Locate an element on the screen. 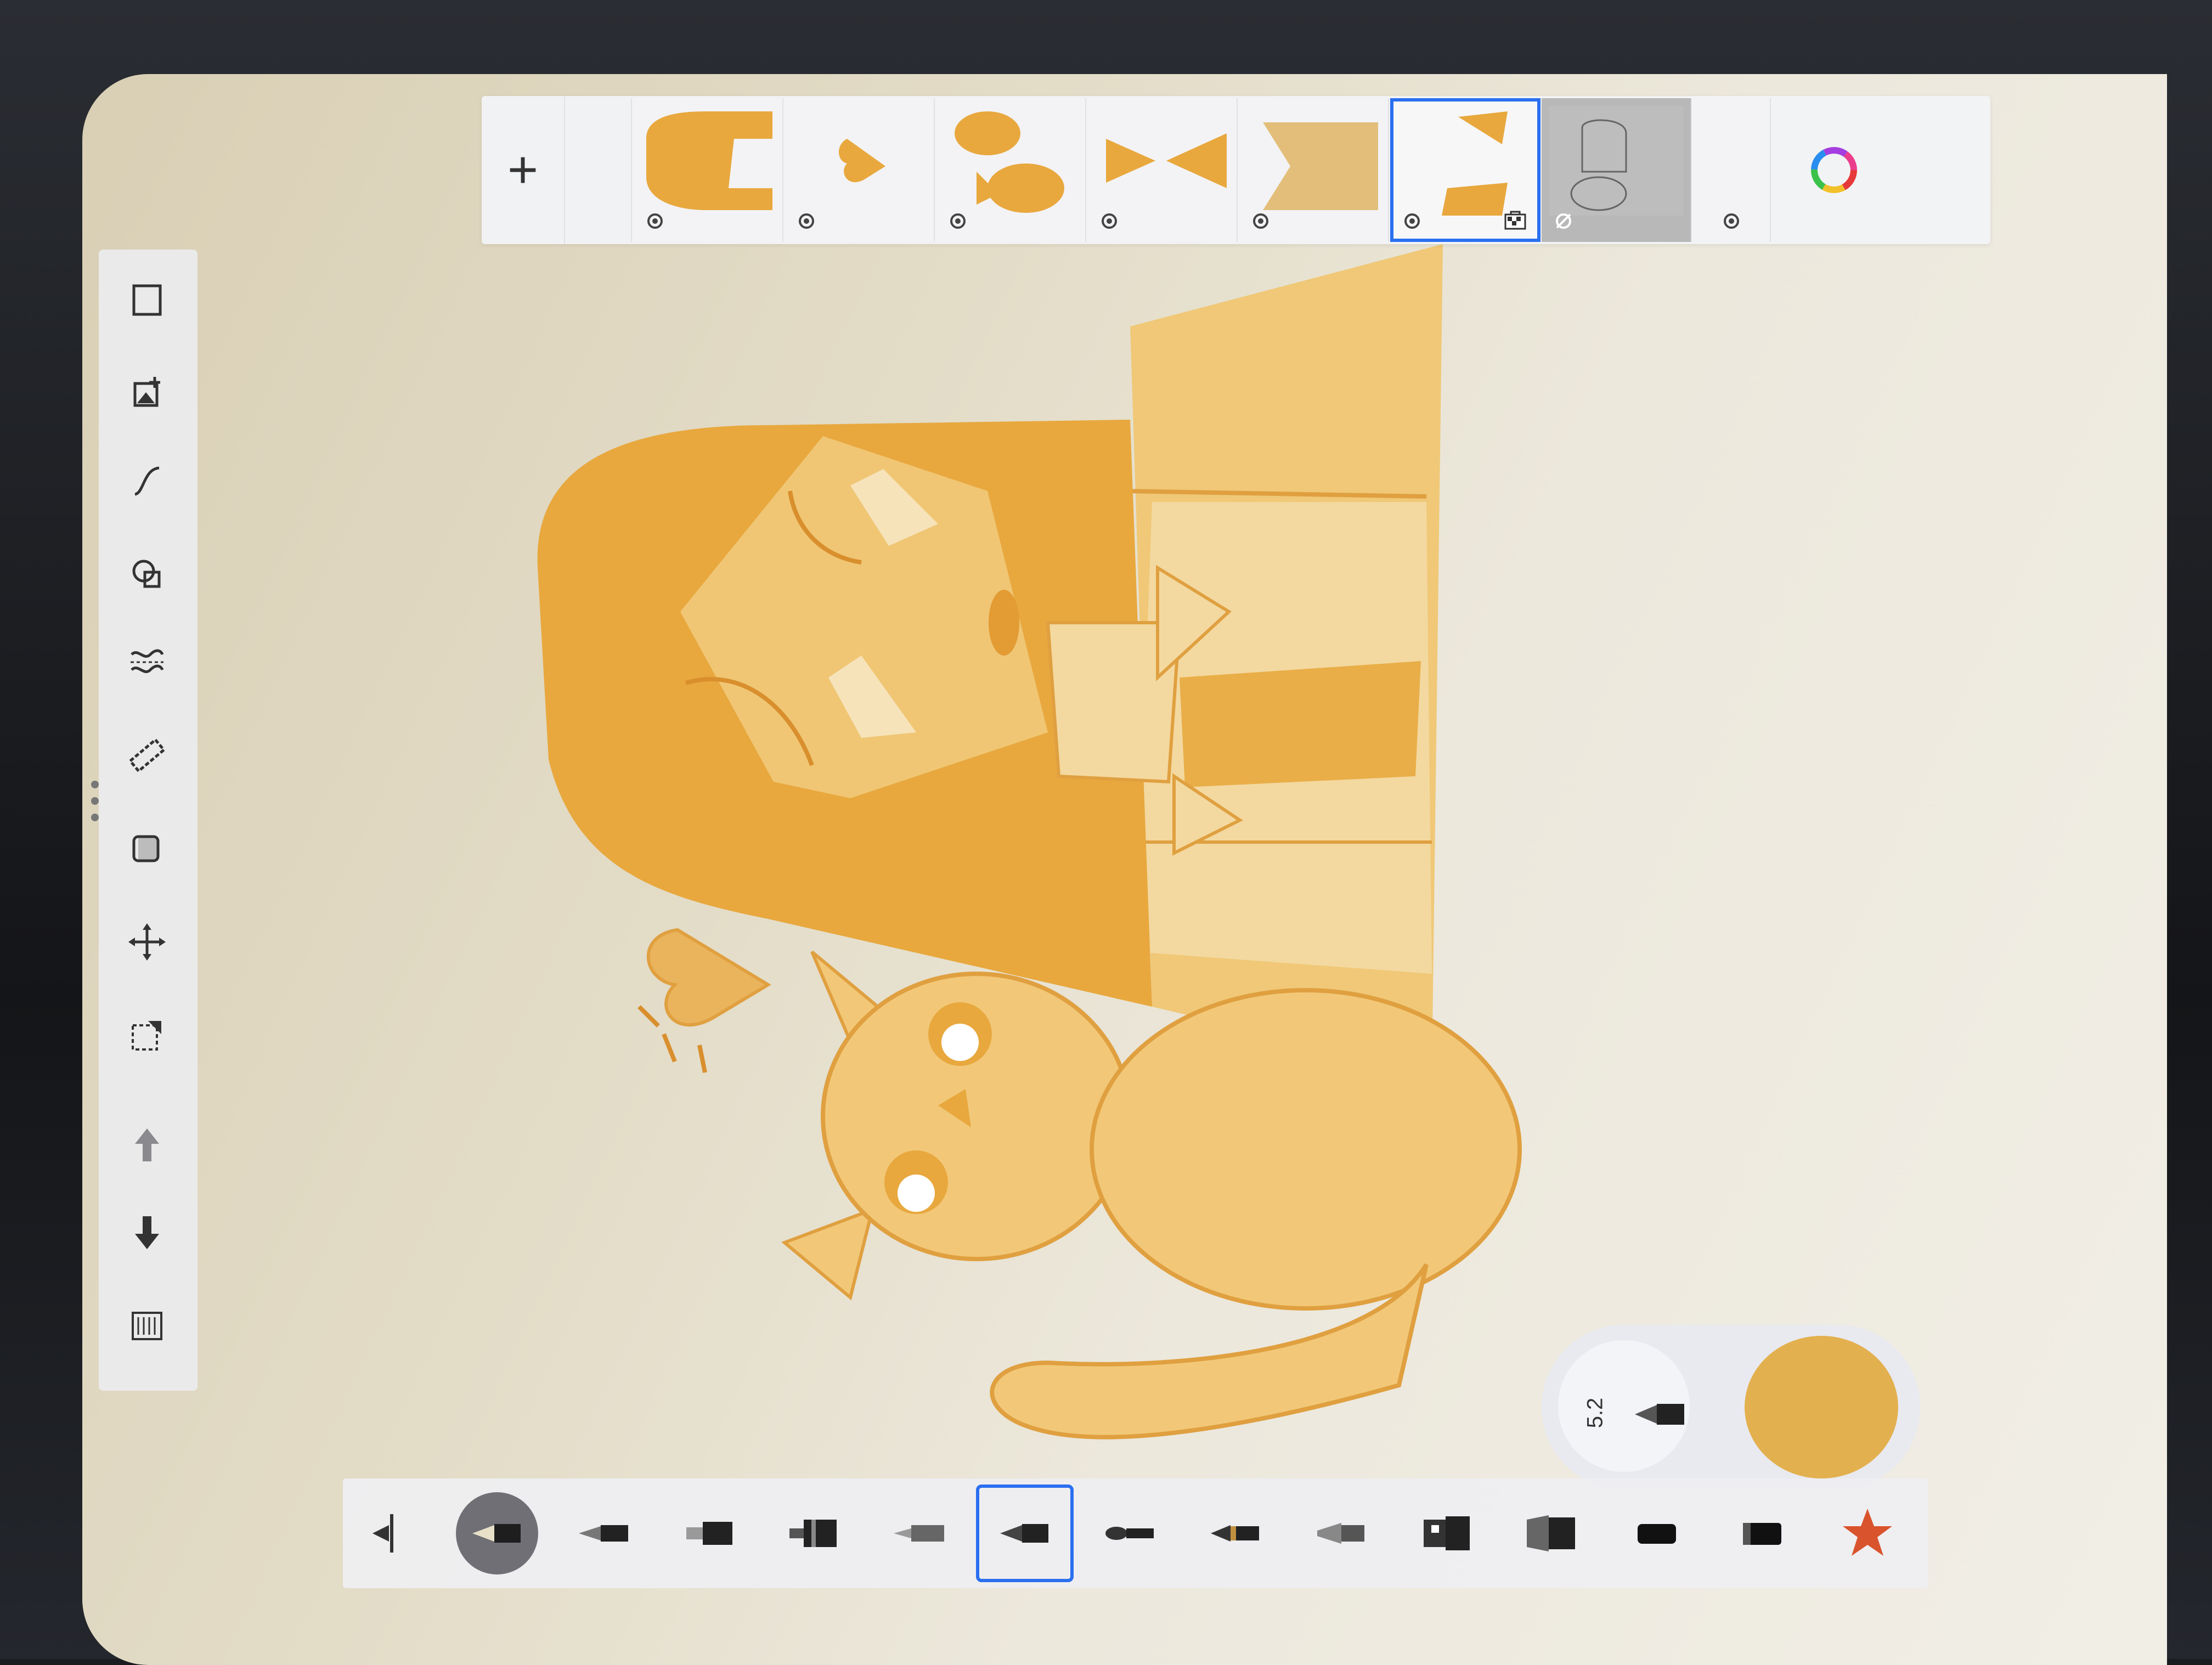  canvas-icon is located at coordinates (147, 300).